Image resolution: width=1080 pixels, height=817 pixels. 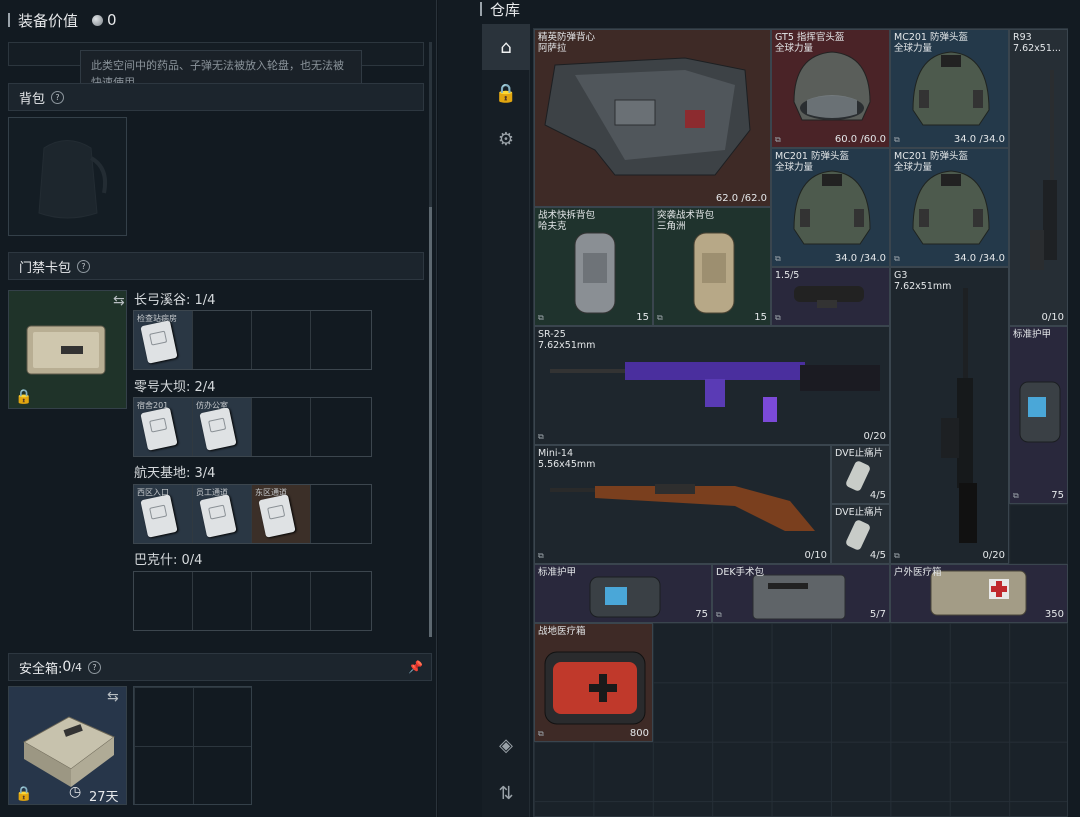 I want to click on item-r93-rifle: R93 7.62x51... 0/10, so click(x=1038, y=177).